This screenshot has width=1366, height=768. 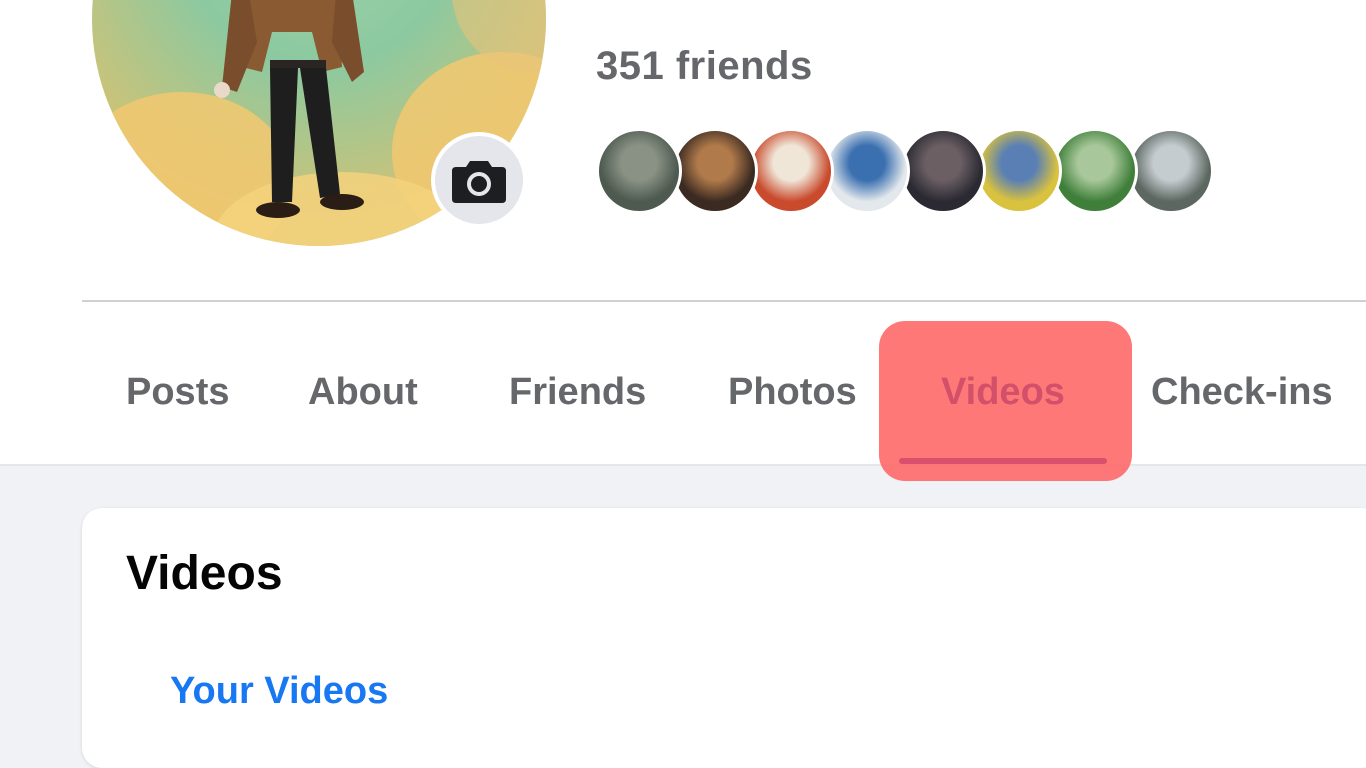 I want to click on tab-photos: Photos, so click(x=792, y=392).